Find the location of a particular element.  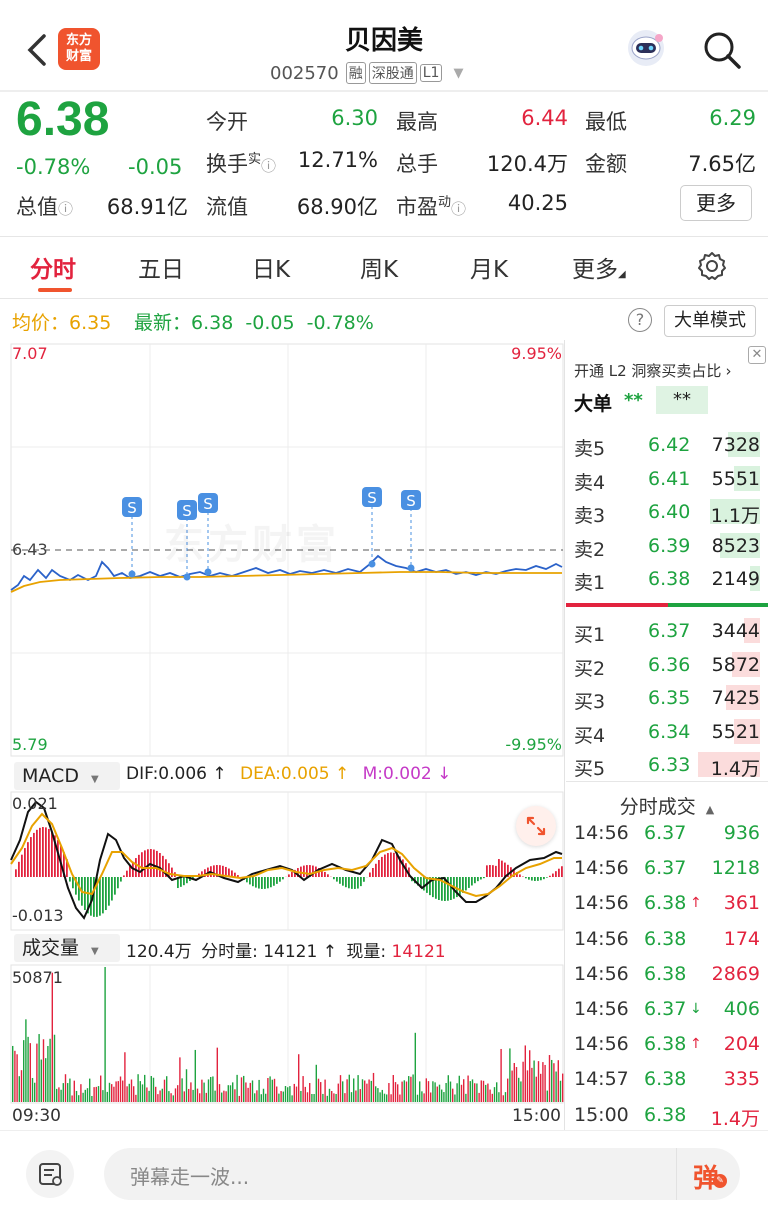

bid-row: 买3 6.35 7425 is located at coordinates (667, 697).